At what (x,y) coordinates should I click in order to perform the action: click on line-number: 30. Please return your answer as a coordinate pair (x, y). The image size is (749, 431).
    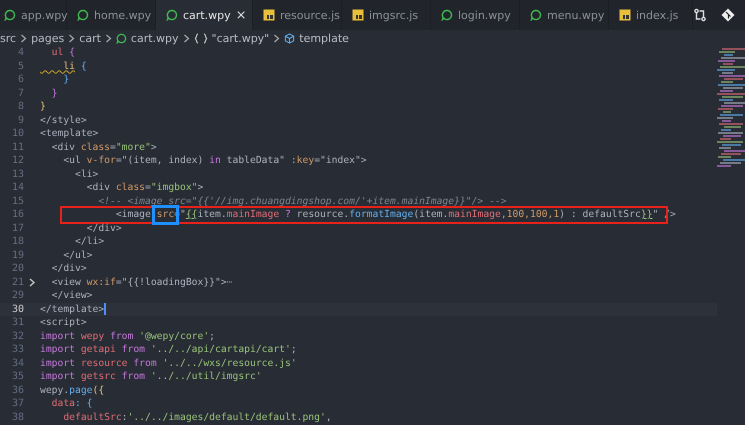
    Looking at the image, I should click on (17, 309).